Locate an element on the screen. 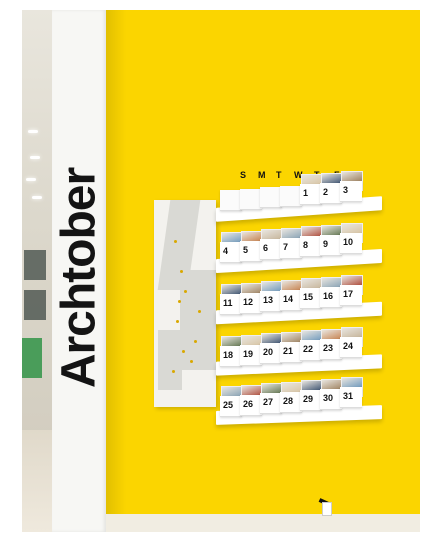 The image size is (432, 542). day-number: 5 is located at coordinates (246, 249).